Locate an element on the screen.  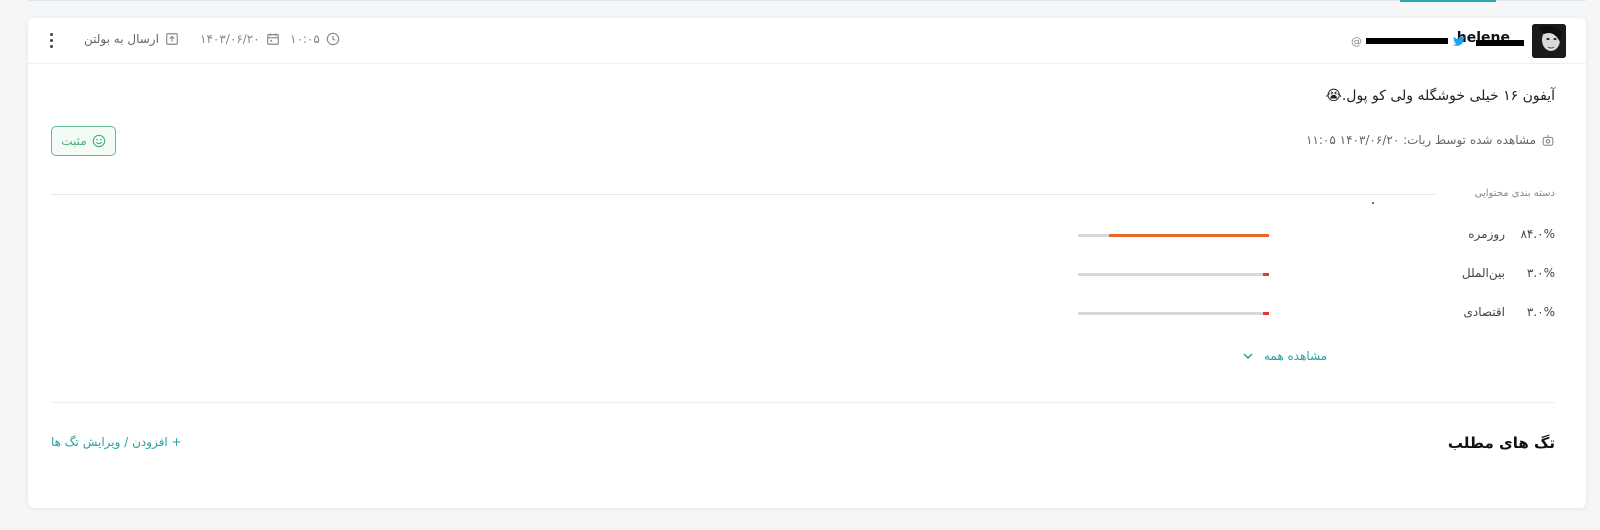
user-handle: @ is located at coordinates (1408, 41).